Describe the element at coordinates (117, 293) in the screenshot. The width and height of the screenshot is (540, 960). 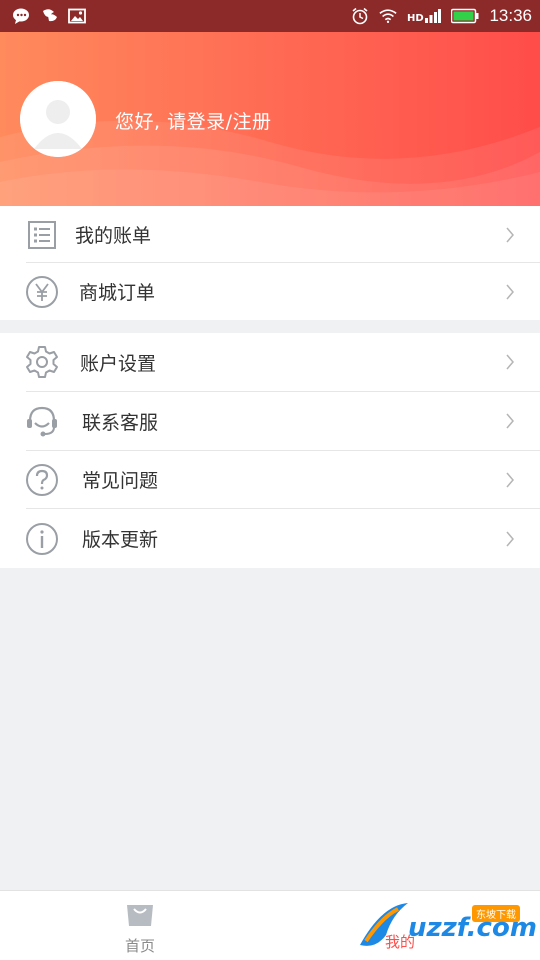
I see `menu-item-label: 商城订单` at that location.